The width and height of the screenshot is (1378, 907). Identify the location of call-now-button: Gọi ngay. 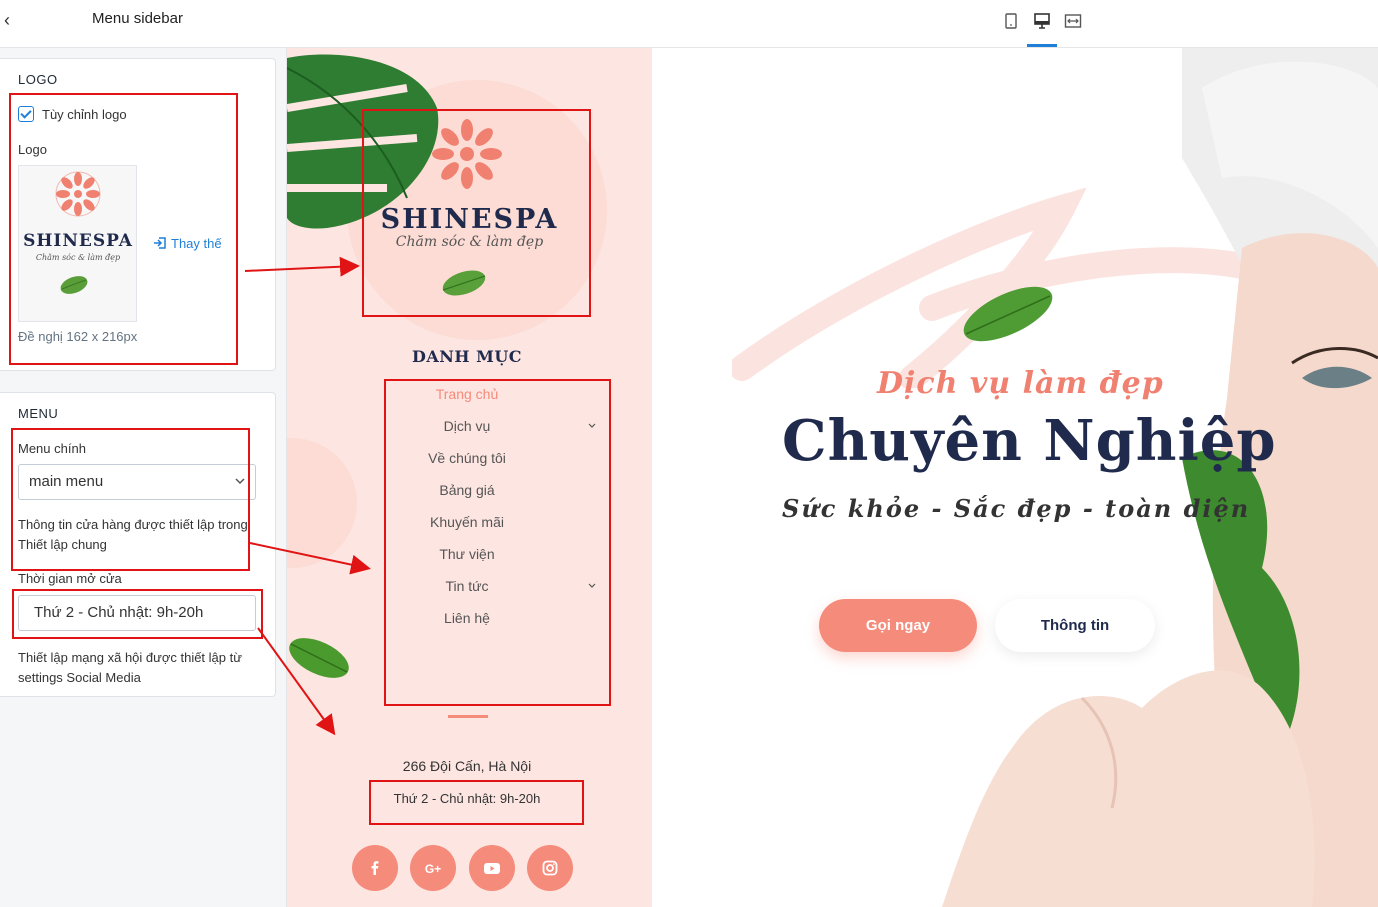
(898, 625).